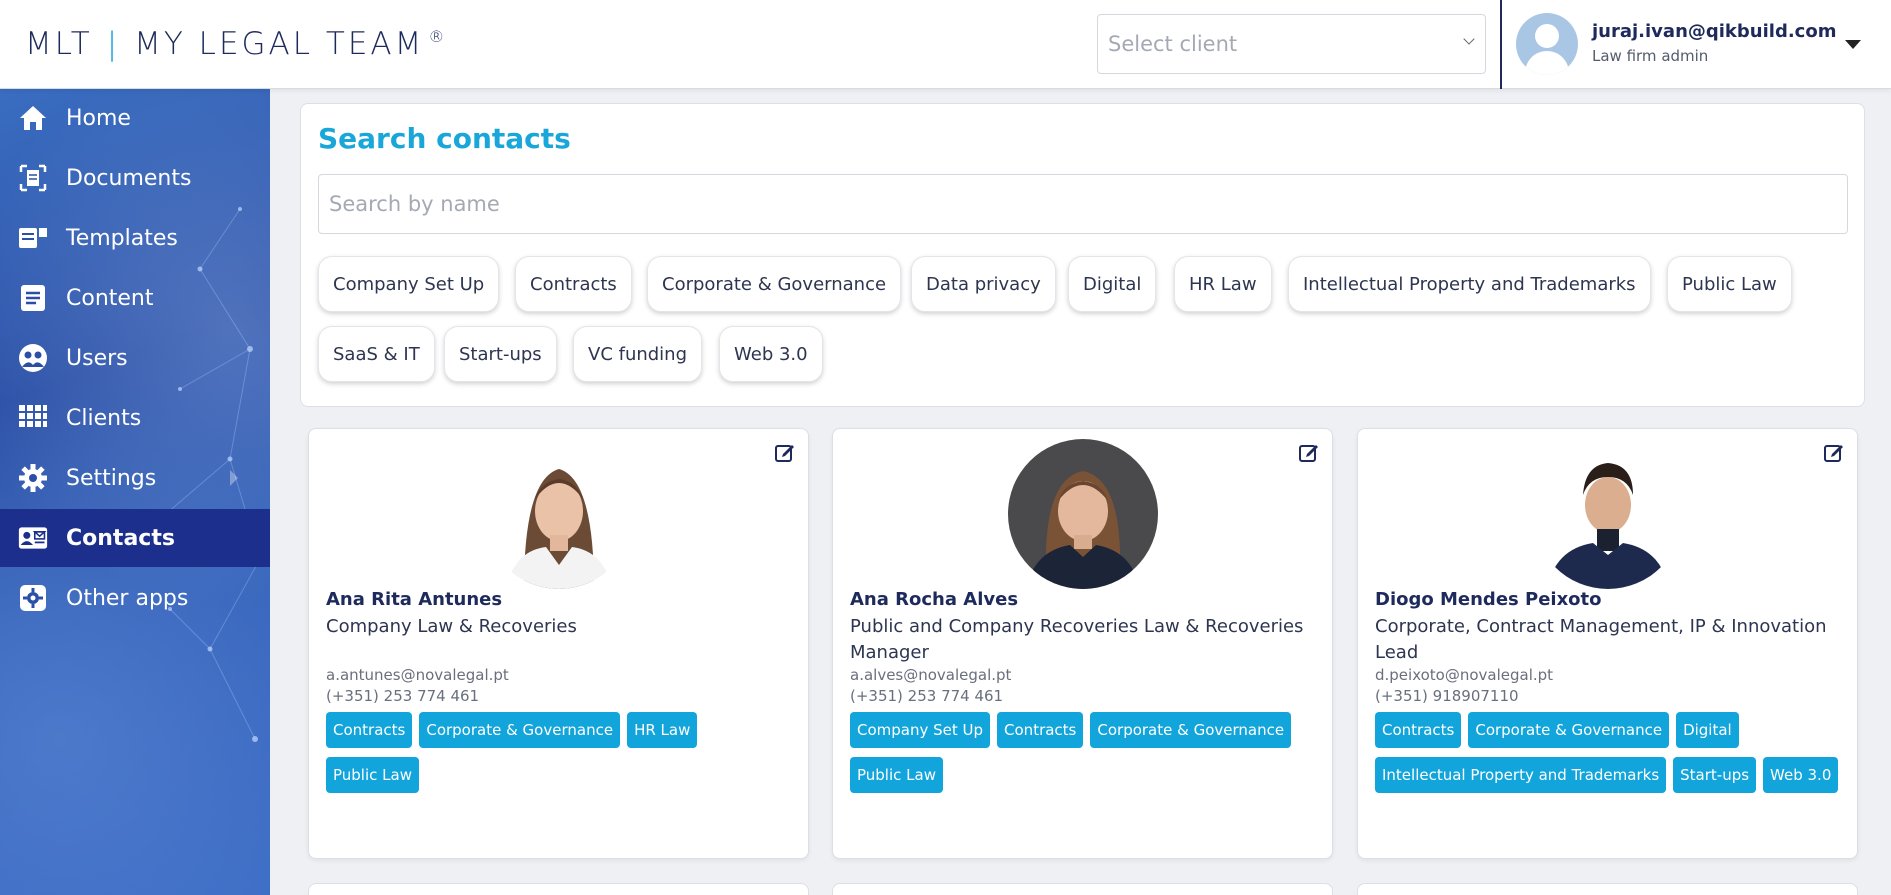 The height and width of the screenshot is (895, 1891). Describe the element at coordinates (1714, 31) in the screenshot. I see `user-email: juraj.ivan@qikbuild.com` at that location.